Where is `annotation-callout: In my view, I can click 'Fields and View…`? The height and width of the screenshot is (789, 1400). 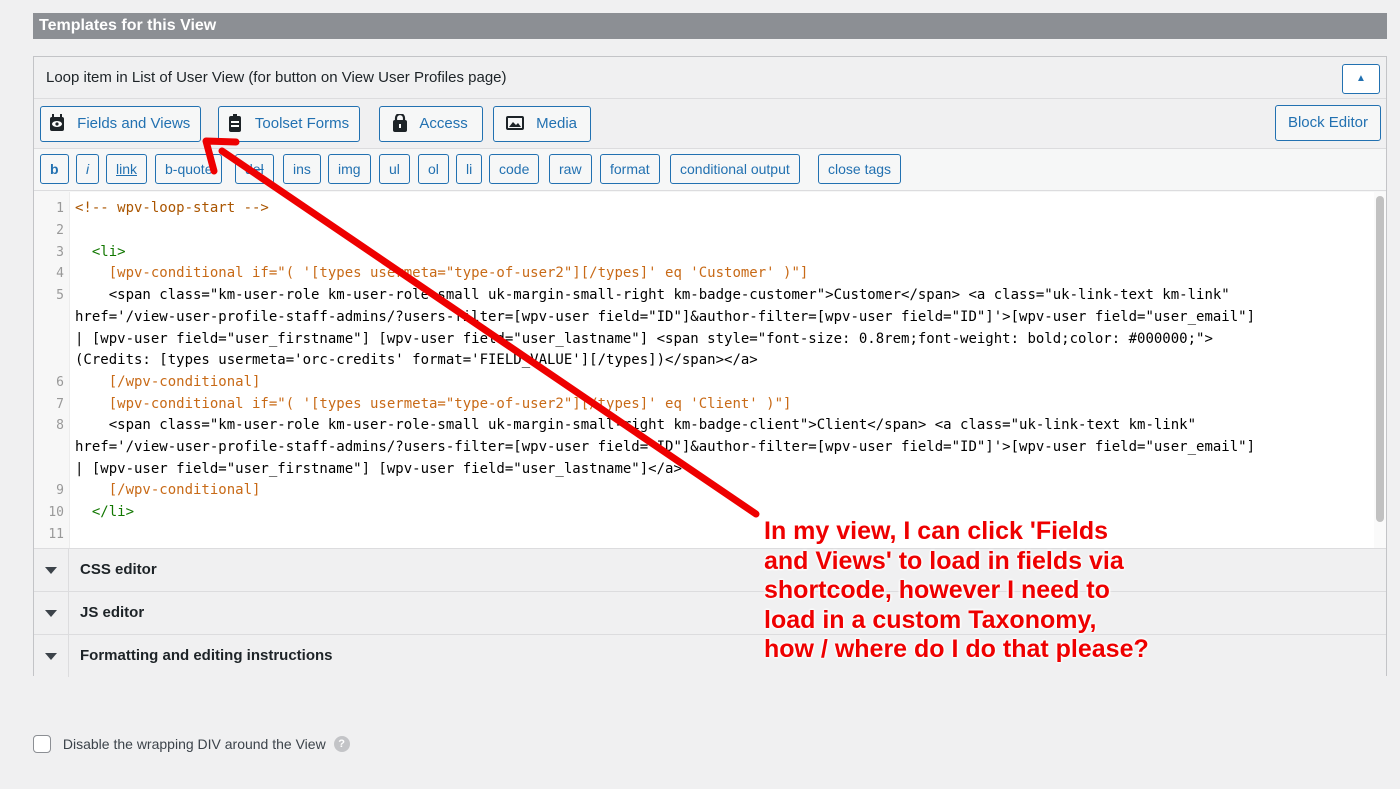 annotation-callout: In my view, I can click 'Fields and View… is located at coordinates (994, 591).